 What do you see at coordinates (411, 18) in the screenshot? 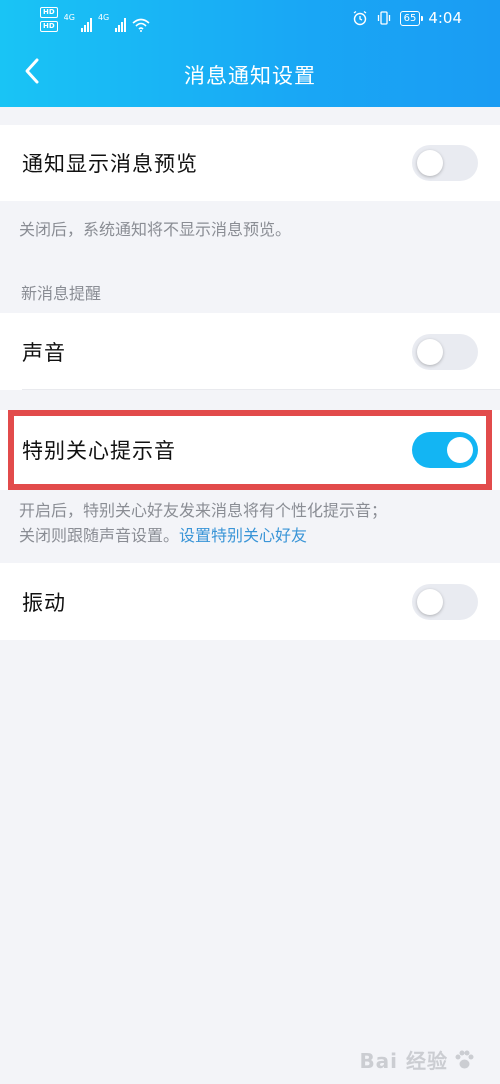
I see `battery-icon: 65` at bounding box center [411, 18].